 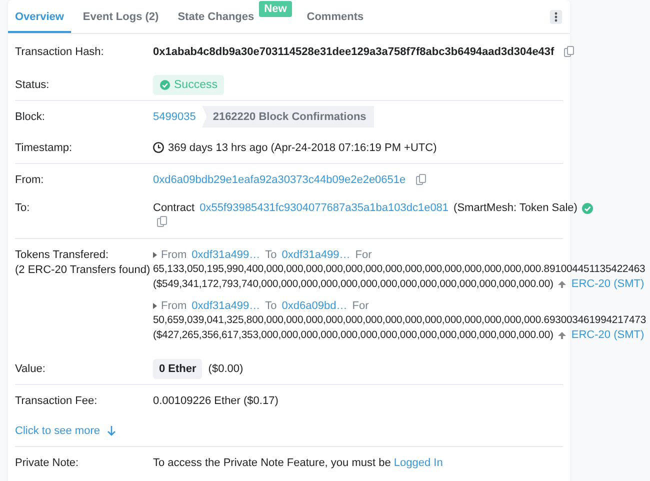 I want to click on arrow-down-icon, so click(x=111, y=431).